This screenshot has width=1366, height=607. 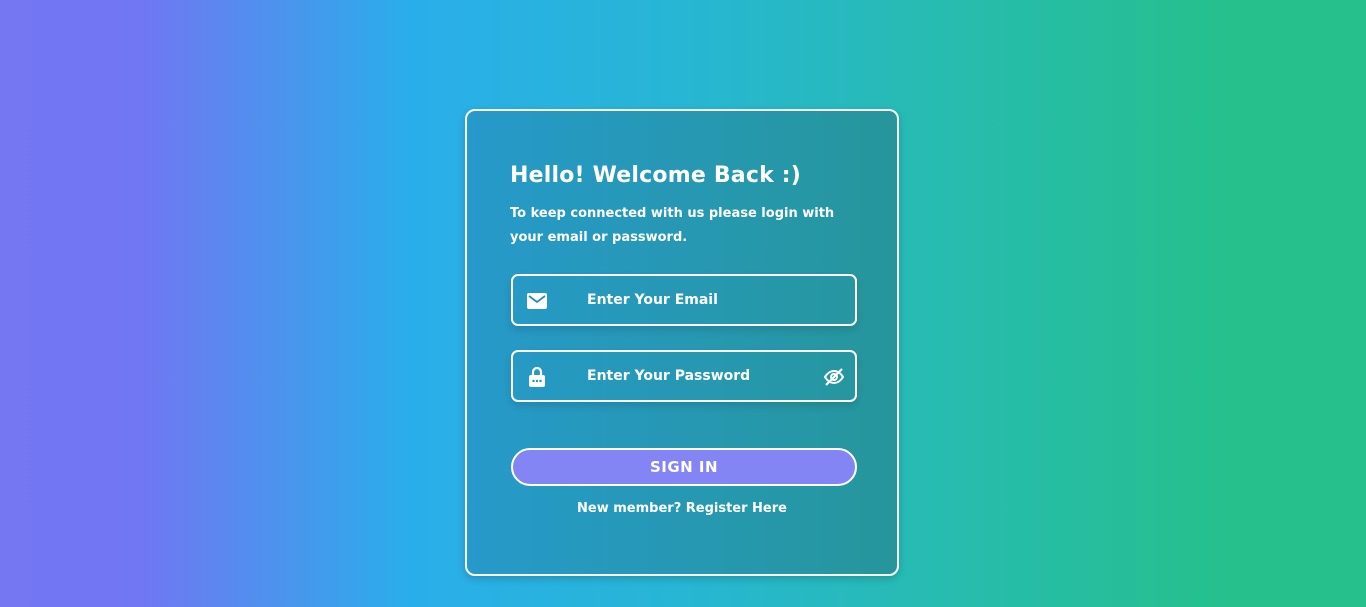 I want to click on password-field-container, so click(x=684, y=376).